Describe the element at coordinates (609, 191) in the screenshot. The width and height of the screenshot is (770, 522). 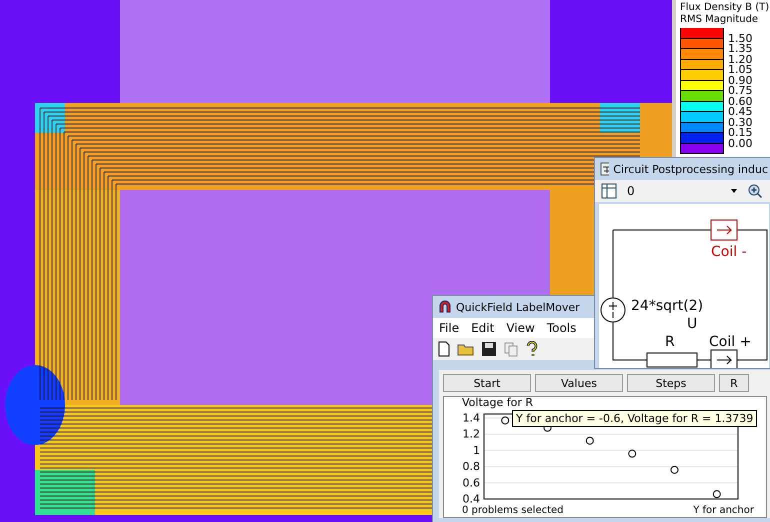
I see `table-icon` at that location.